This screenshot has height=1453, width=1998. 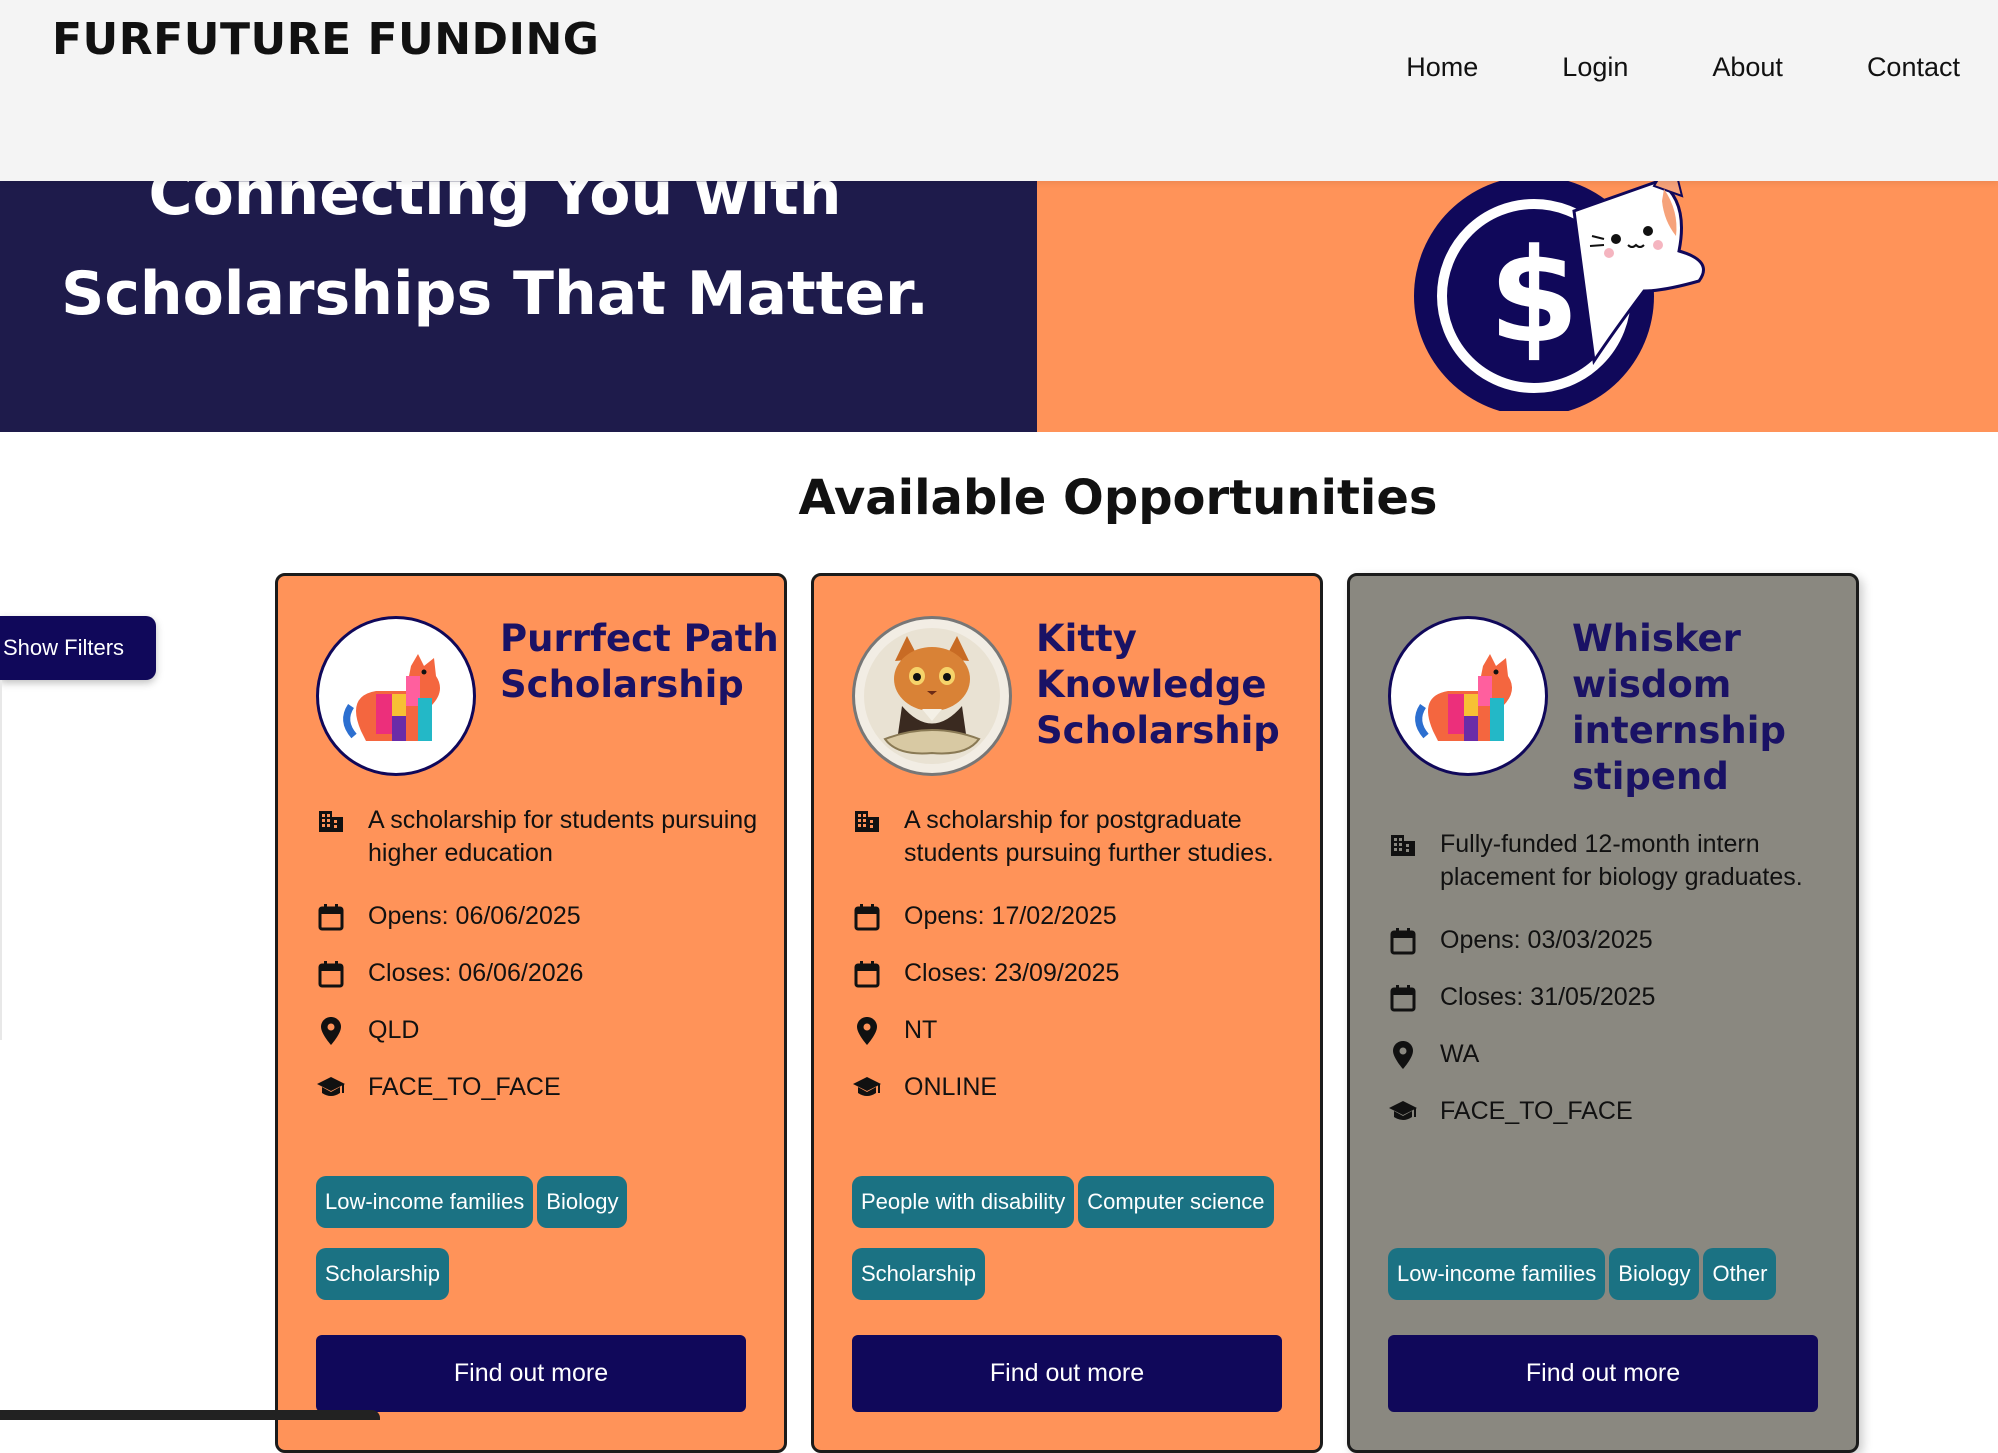 What do you see at coordinates (1082, 1087) in the screenshot?
I see `card-mode-row: ONLINE` at bounding box center [1082, 1087].